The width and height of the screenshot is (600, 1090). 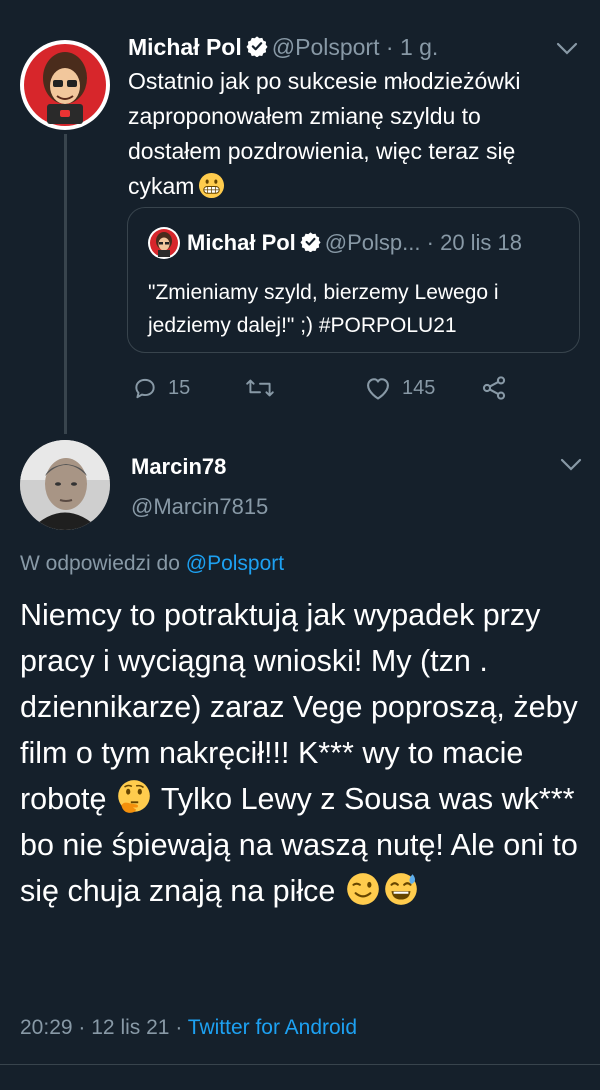 What do you see at coordinates (419, 47) in the screenshot?
I see `tweet-time: 1 g.` at bounding box center [419, 47].